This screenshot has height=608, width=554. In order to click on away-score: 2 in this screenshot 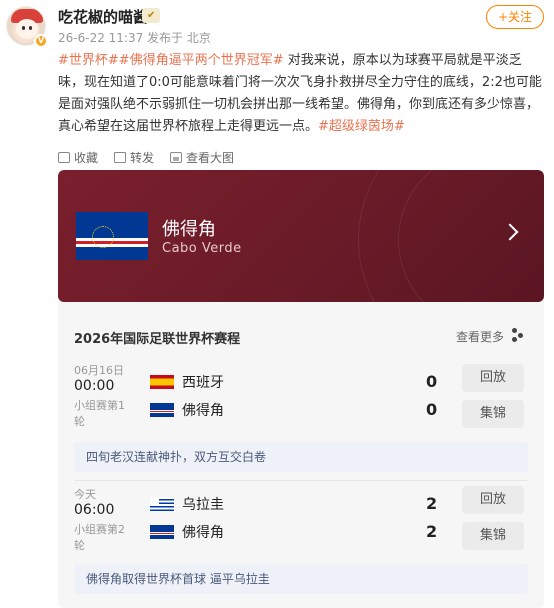, I will do `click(432, 531)`.